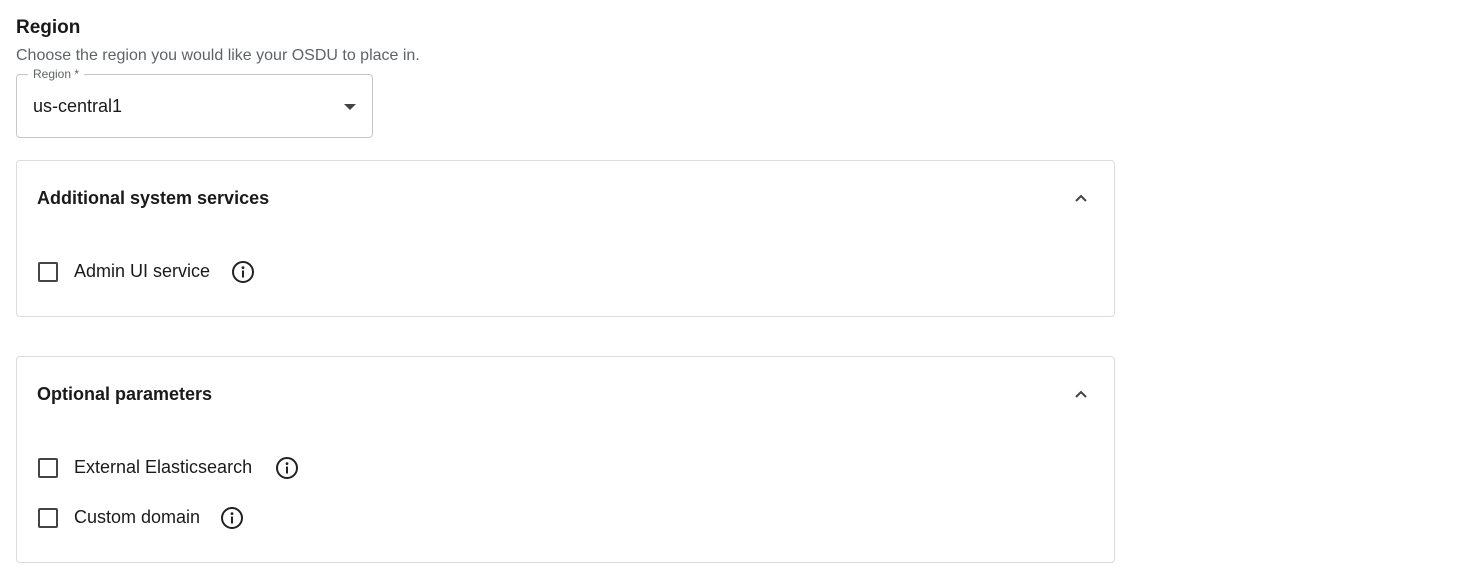 The width and height of the screenshot is (1469, 575). I want to click on external-elasticsearch-checkbox, so click(48, 468).